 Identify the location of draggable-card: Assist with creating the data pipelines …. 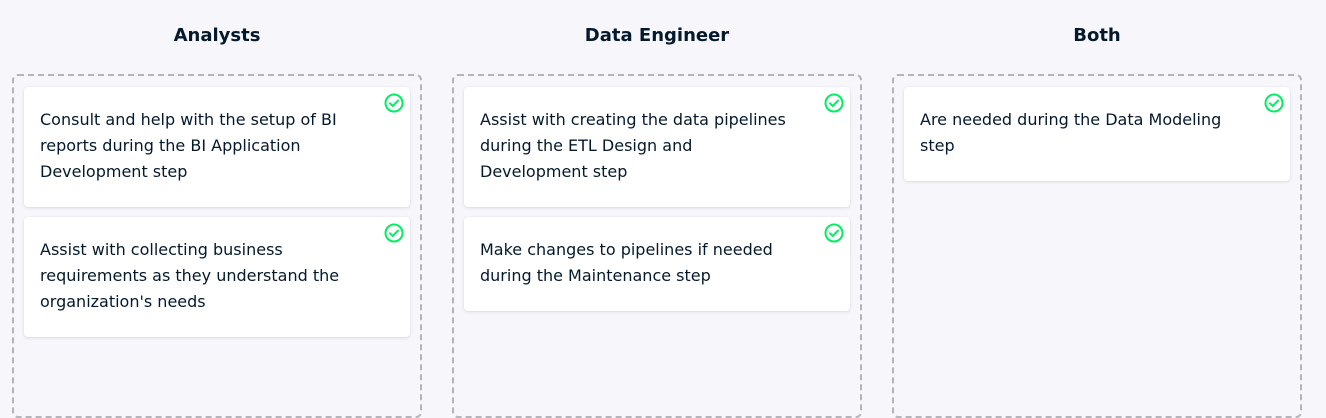
(657, 147).